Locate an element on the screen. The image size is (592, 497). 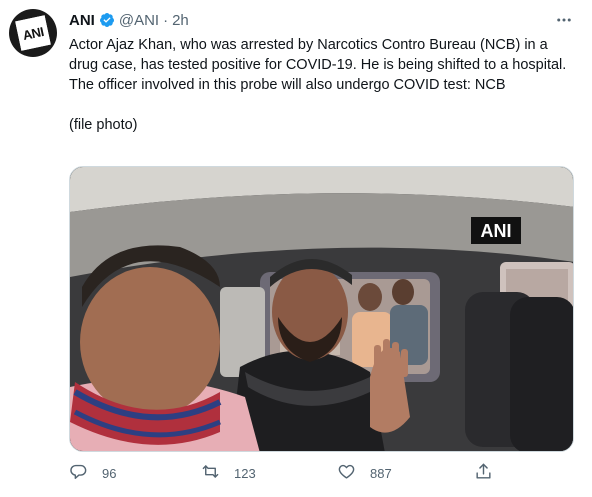
more-icon is located at coordinates (564, 20).